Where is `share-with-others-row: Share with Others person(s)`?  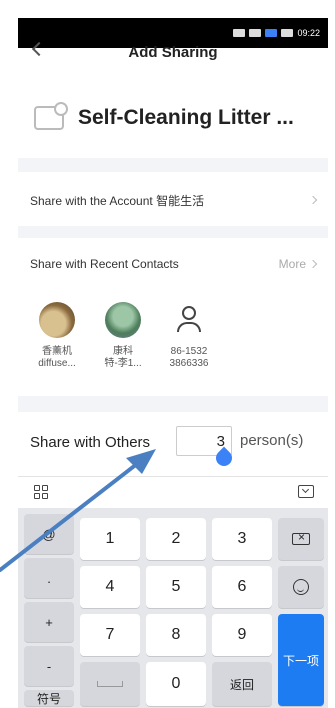 share-with-others-row: Share with Others person(s) is located at coordinates (173, 442).